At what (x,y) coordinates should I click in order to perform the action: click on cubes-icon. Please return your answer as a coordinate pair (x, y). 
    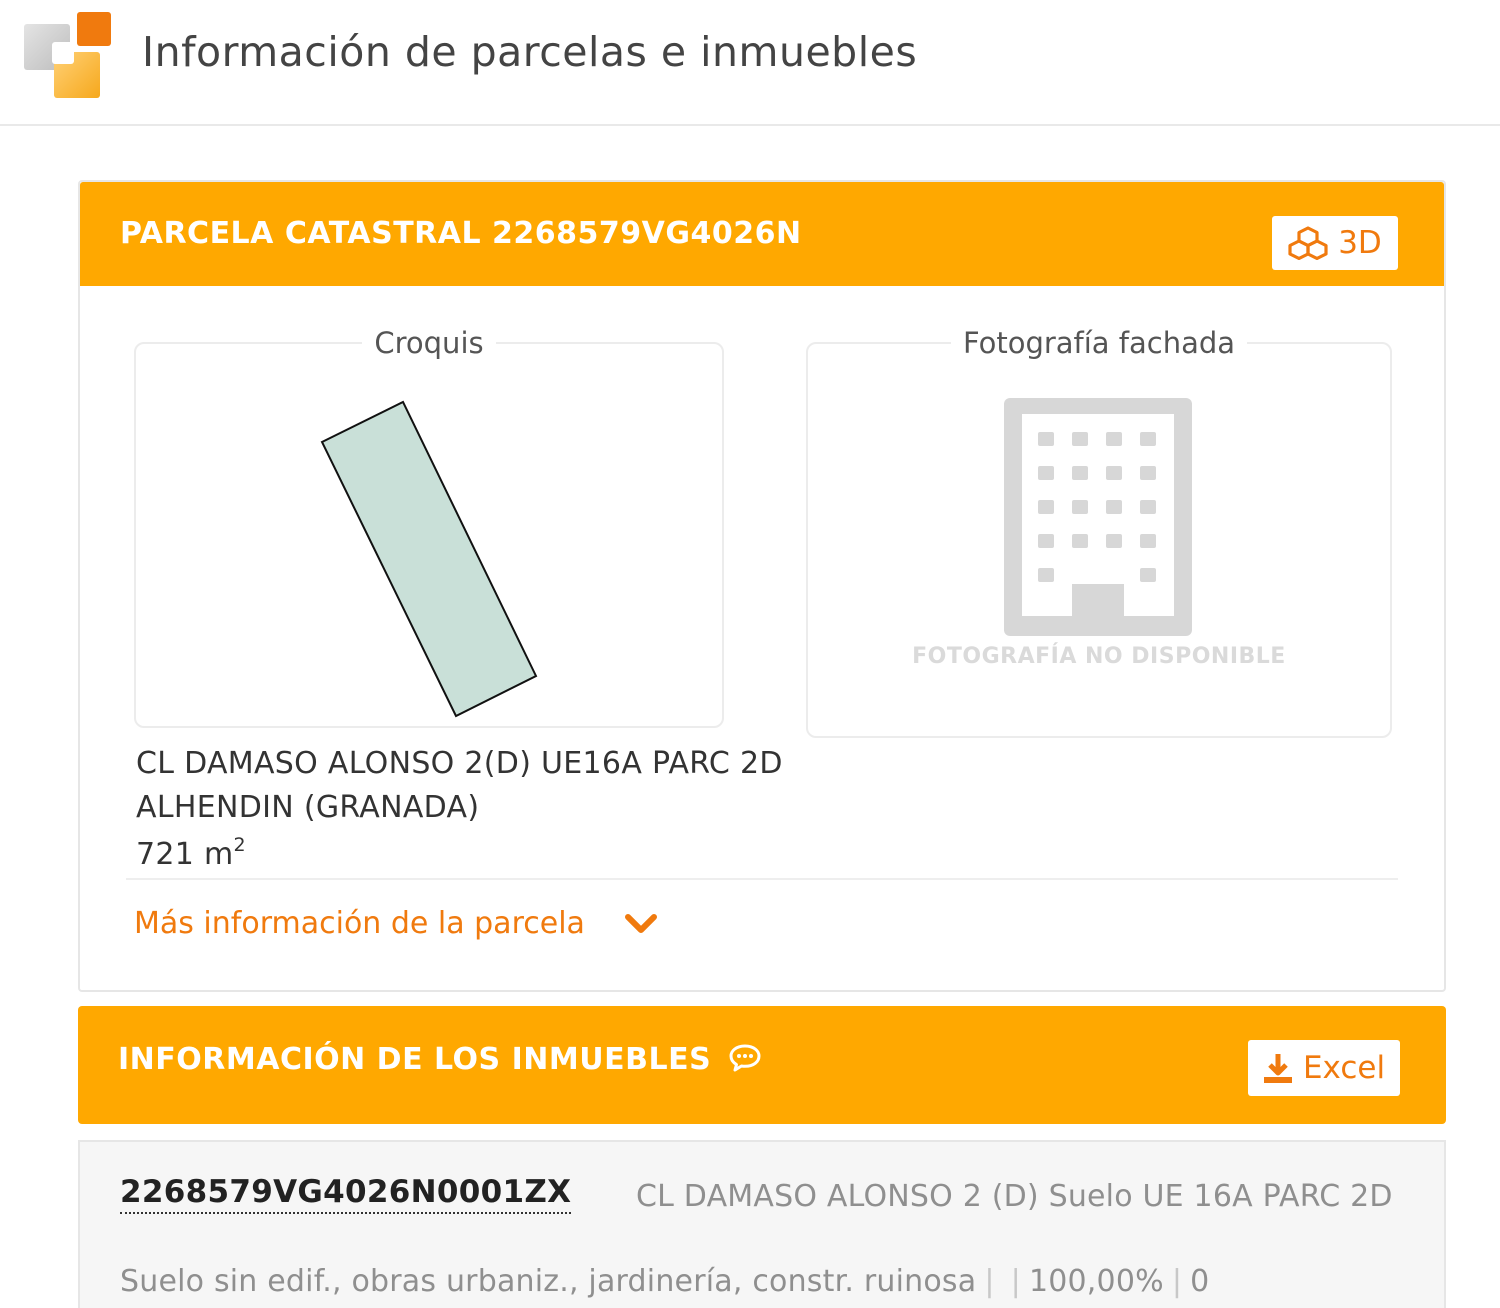
    Looking at the image, I should click on (1308, 243).